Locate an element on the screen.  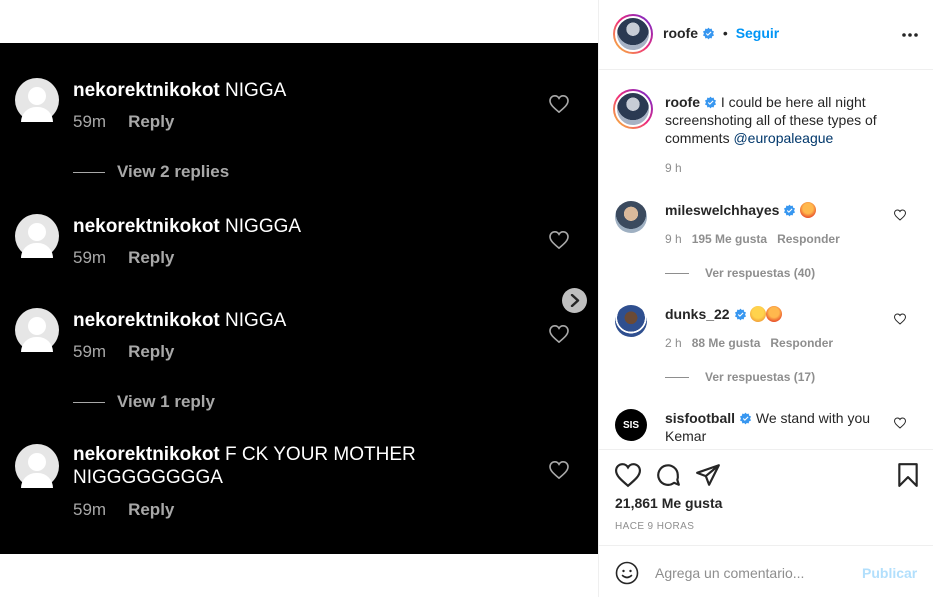
comment-time: 2 h is located at coordinates (673, 343).